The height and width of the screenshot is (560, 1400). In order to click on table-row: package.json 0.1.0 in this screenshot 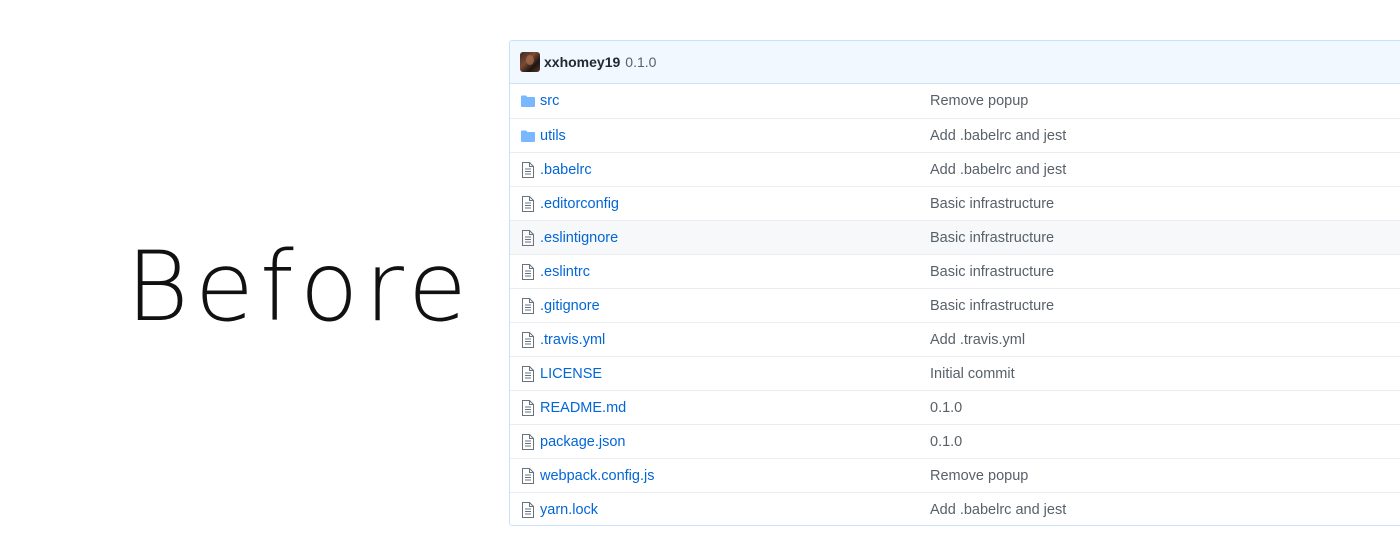, I will do `click(955, 441)`.